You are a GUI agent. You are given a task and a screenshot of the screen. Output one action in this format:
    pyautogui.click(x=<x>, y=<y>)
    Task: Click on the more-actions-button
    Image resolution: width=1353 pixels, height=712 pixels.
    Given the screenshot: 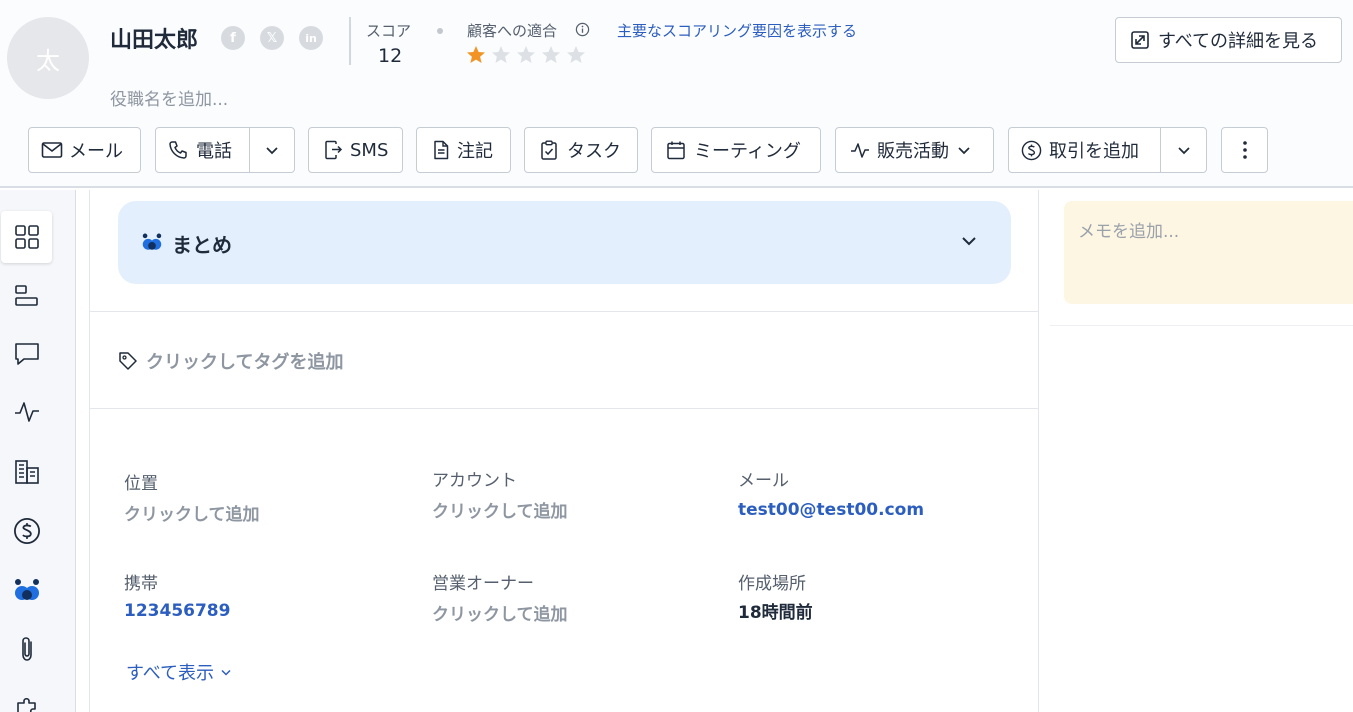 What is the action you would take?
    pyautogui.click(x=1244, y=150)
    